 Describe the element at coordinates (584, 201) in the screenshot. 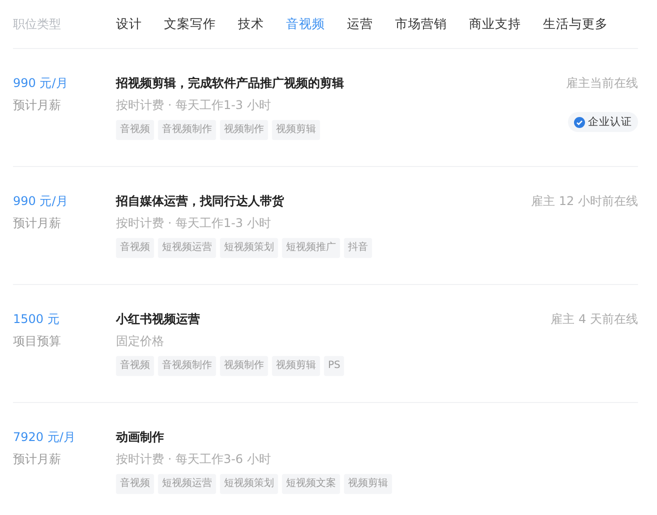

I see `online-status: 雇主 12 小时前在线` at that location.